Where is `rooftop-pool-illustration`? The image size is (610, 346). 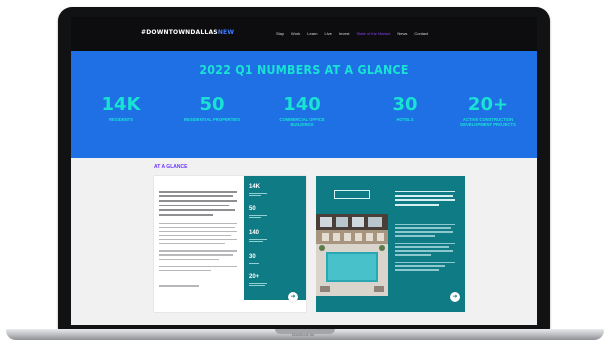 rooftop-pool-illustration is located at coordinates (352, 255).